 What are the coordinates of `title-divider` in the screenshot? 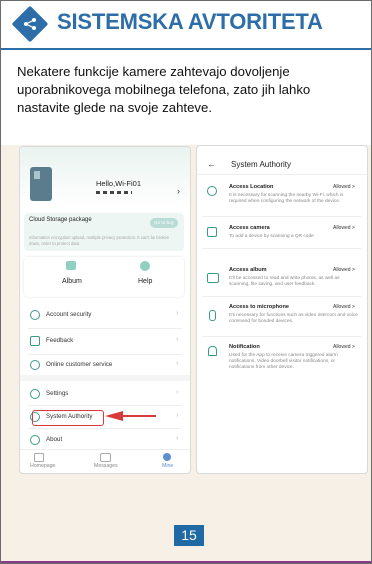 It's located at (282, 174).